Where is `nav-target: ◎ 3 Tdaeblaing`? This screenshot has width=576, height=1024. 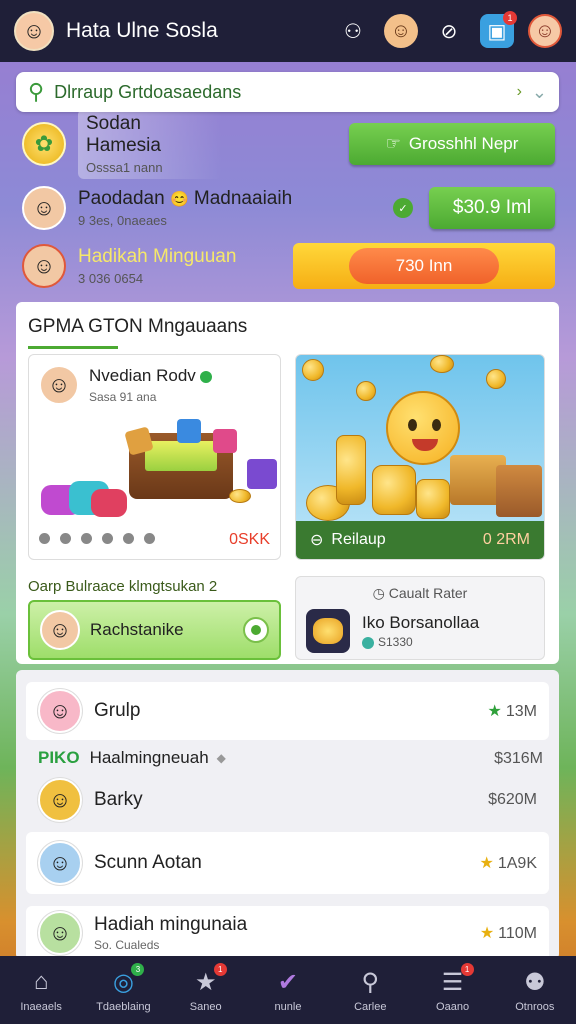 nav-target: ◎ 3 Tdaeblaing is located at coordinates (123, 990).